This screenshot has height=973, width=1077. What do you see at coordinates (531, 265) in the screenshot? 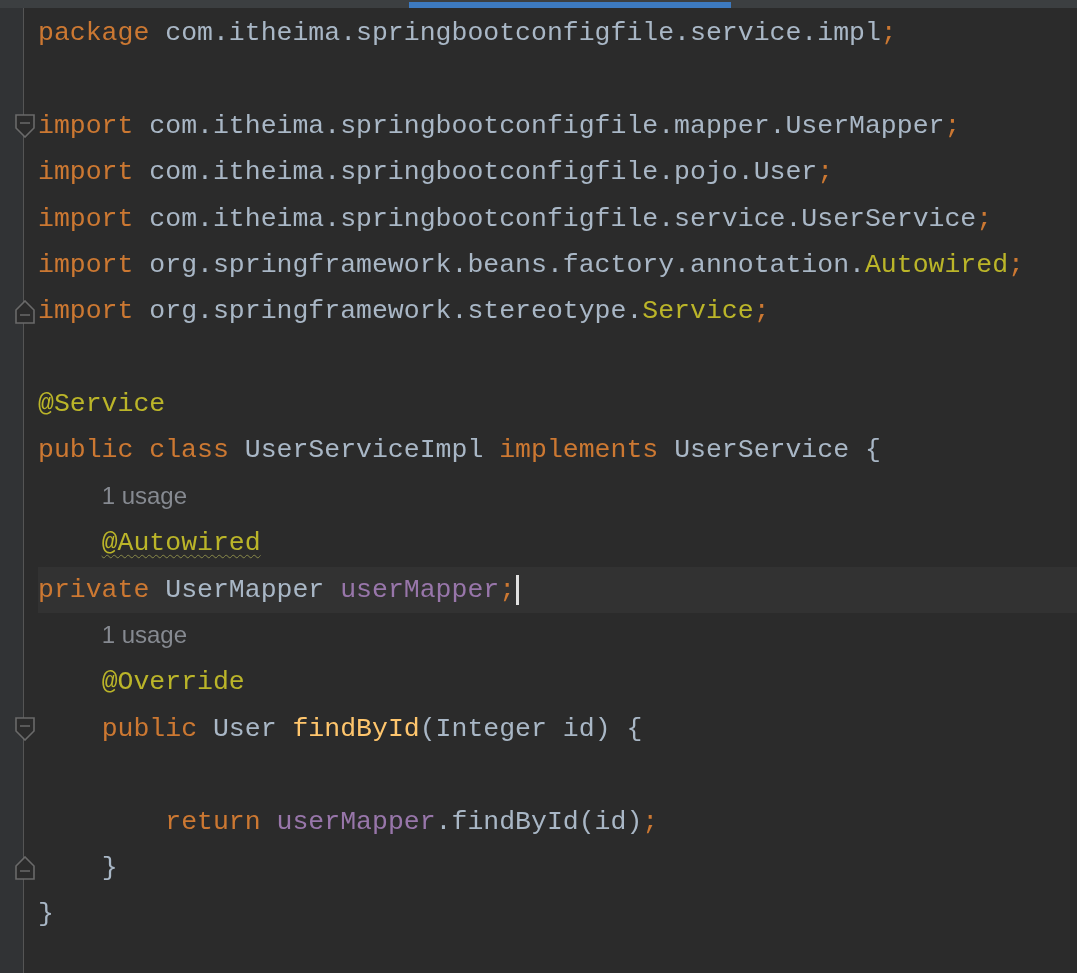
I see `code-line: import org.springframework.beans.factory.annotation.Autowired;` at bounding box center [531, 265].